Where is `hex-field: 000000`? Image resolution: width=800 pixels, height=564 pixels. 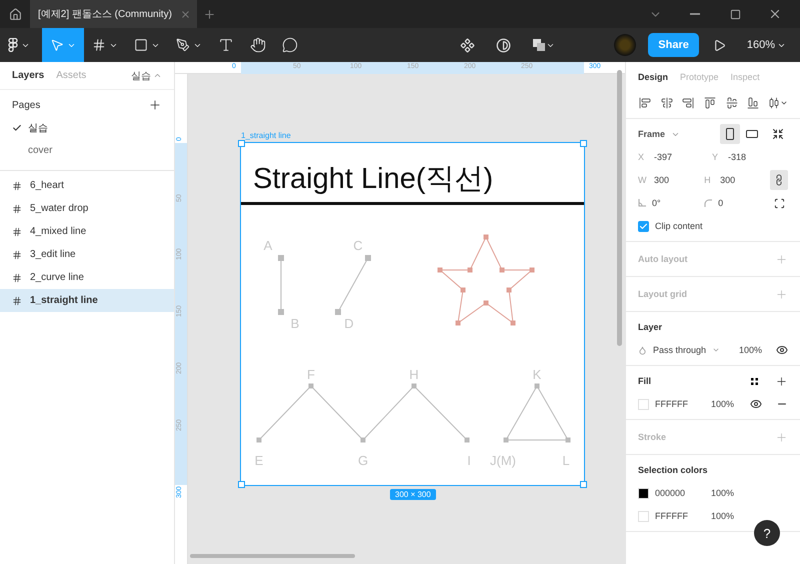 hex-field: 000000 is located at coordinates (680, 493).